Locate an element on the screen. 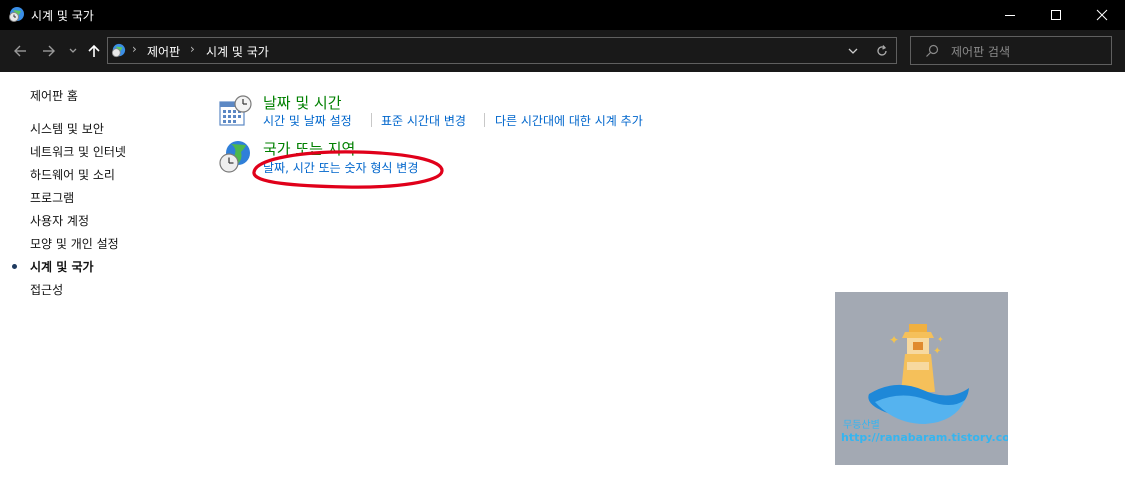 Image resolution: width=1125 pixels, height=493 pixels. up-button is located at coordinates (94, 51).